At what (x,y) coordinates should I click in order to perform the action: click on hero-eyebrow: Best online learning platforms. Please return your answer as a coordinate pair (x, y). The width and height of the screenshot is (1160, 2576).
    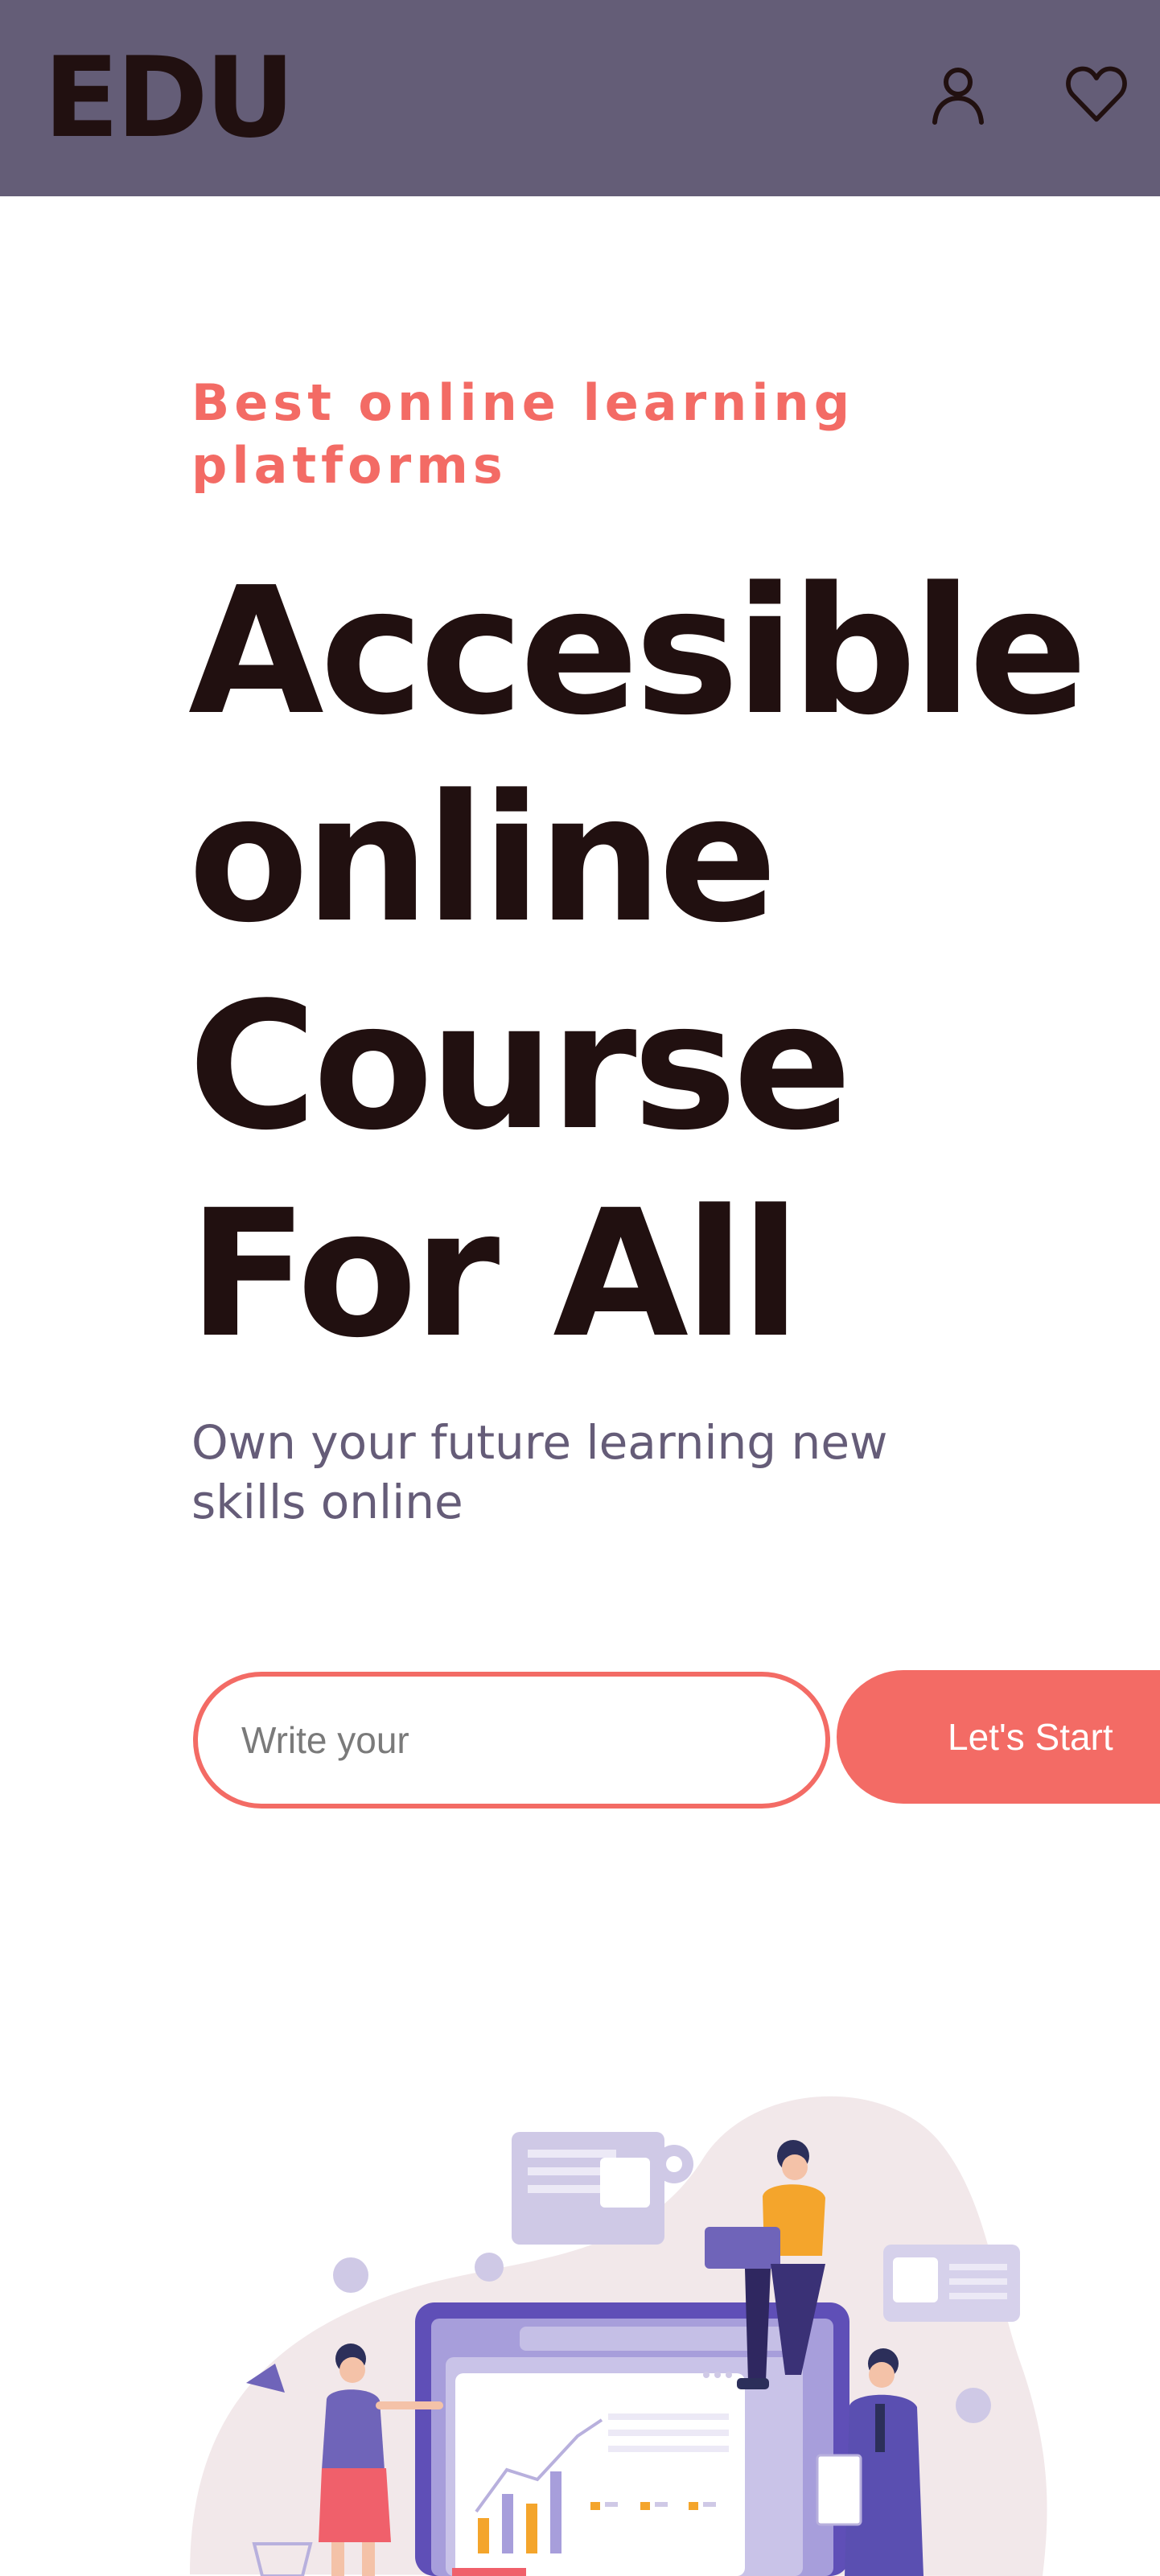
    Looking at the image, I should click on (523, 434).